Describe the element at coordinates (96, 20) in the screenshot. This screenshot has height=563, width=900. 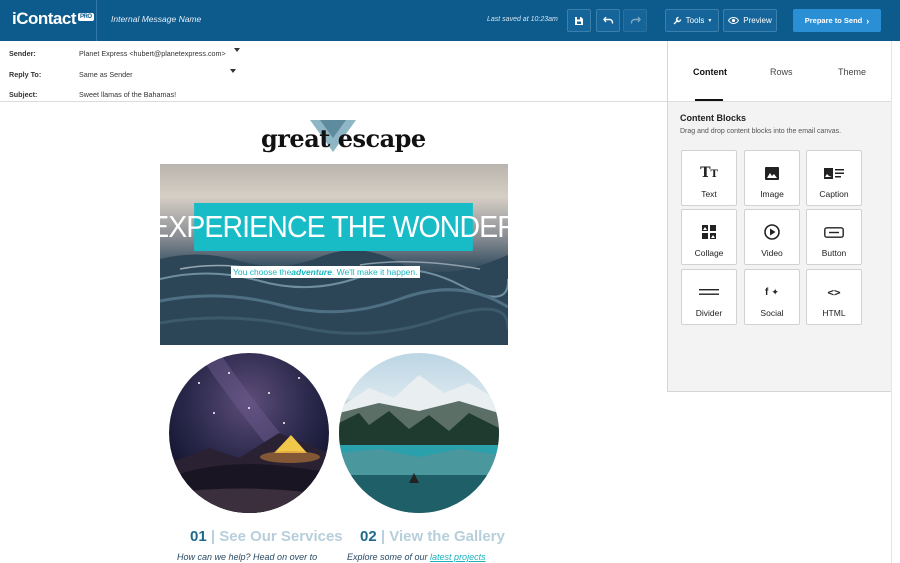
I see `topbar-divider` at that location.